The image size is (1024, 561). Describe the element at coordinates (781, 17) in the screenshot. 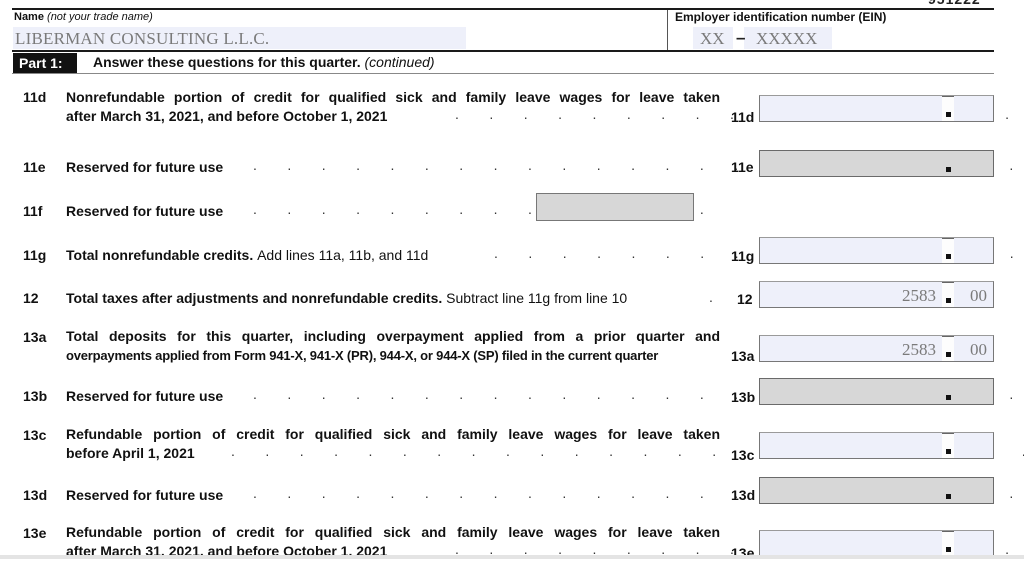

I see `ein-label: Employer identification number (EIN)` at that location.